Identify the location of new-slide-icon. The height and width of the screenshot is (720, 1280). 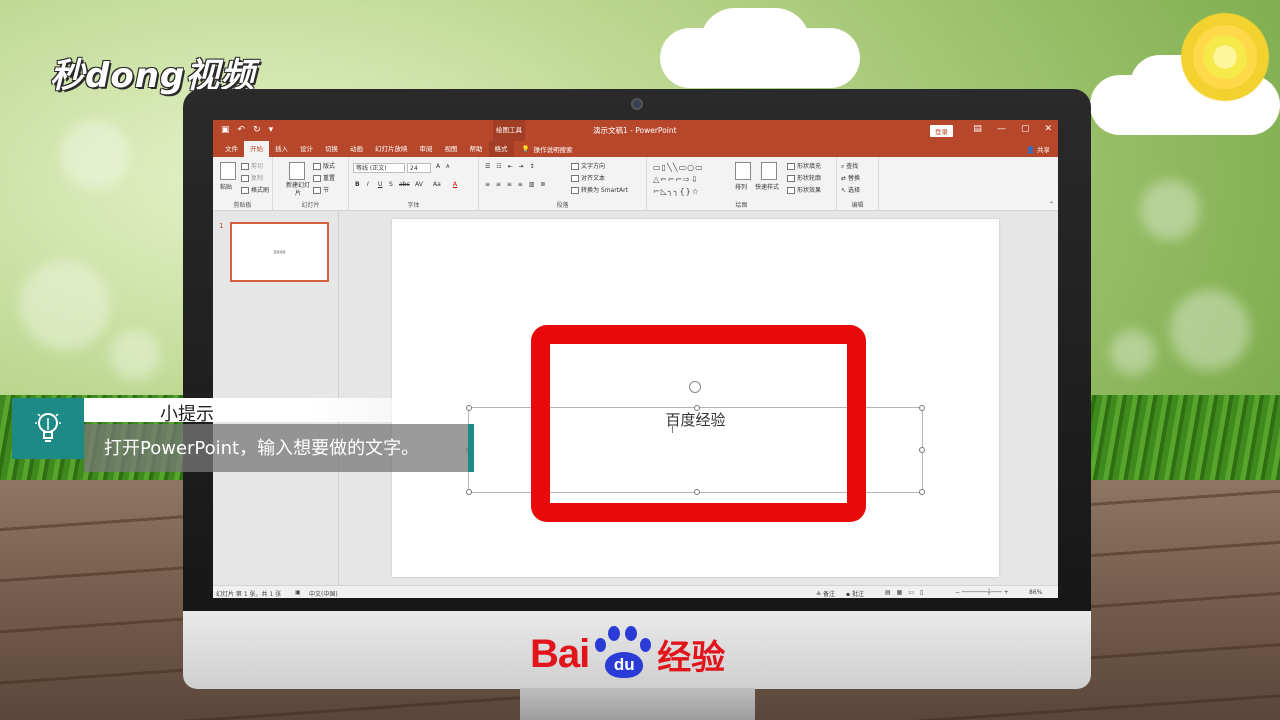
(297, 171).